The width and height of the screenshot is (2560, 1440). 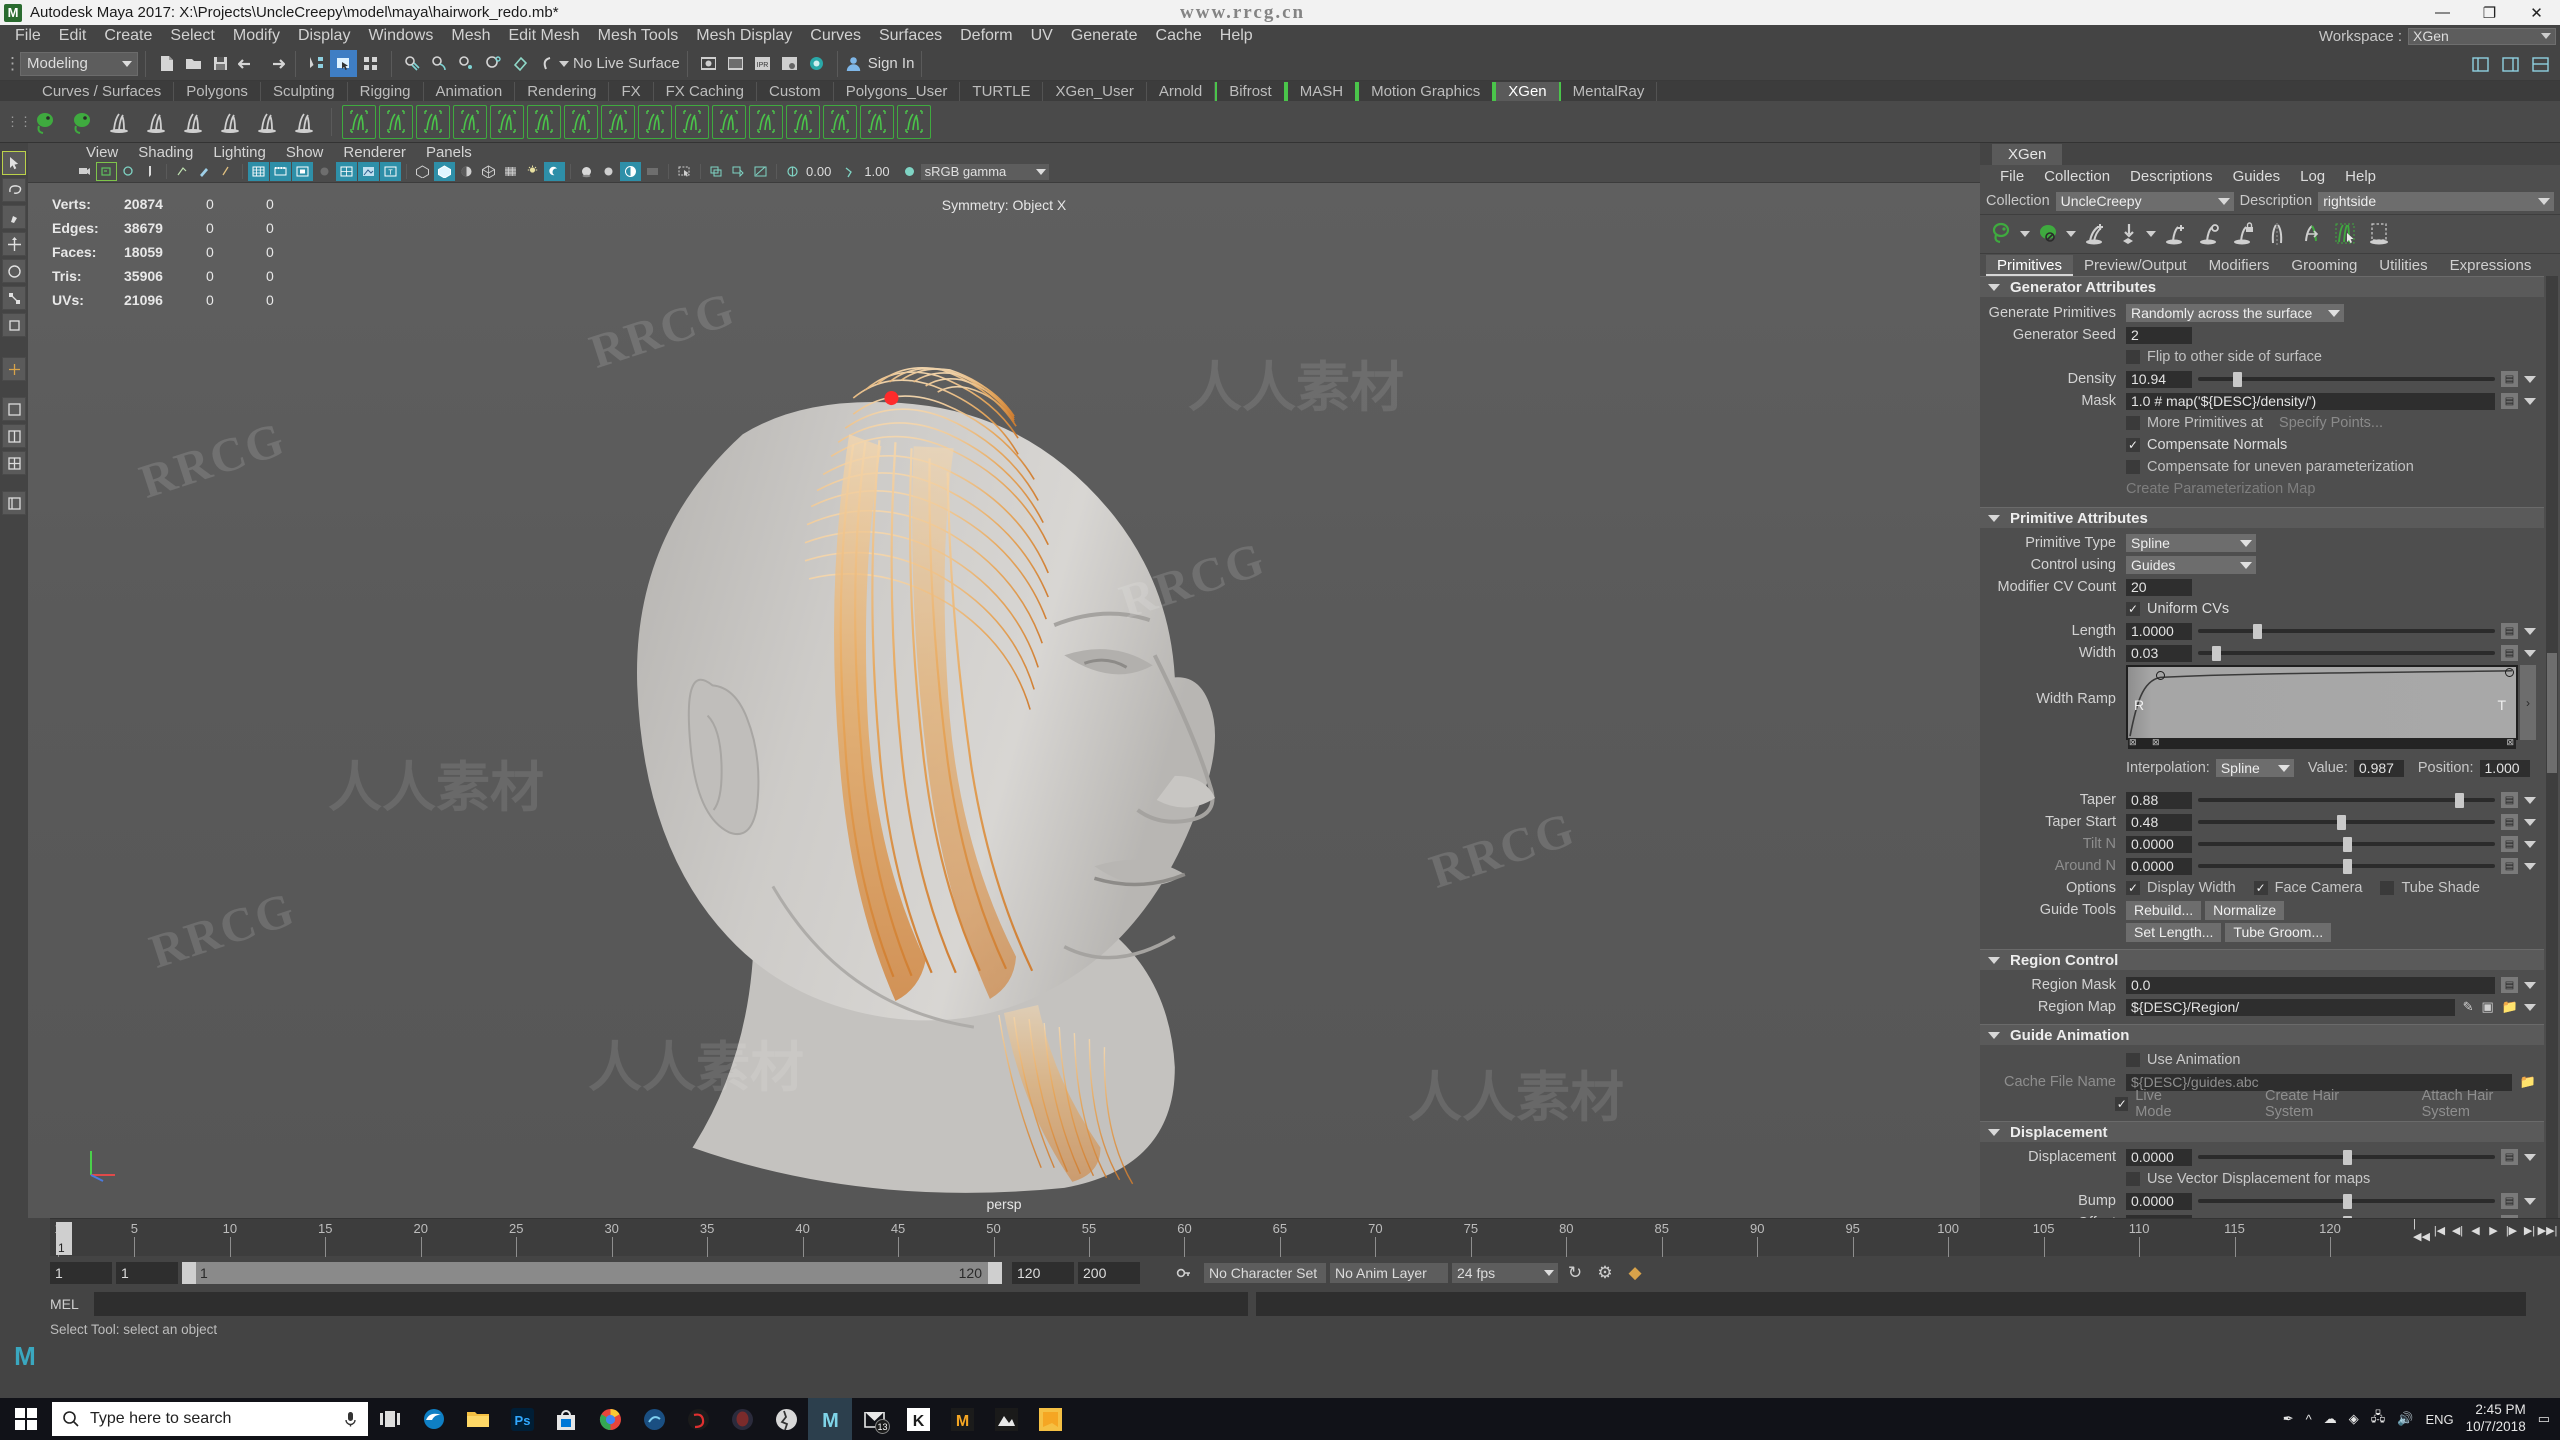 I want to click on save-scene-button, so click(x=220, y=63).